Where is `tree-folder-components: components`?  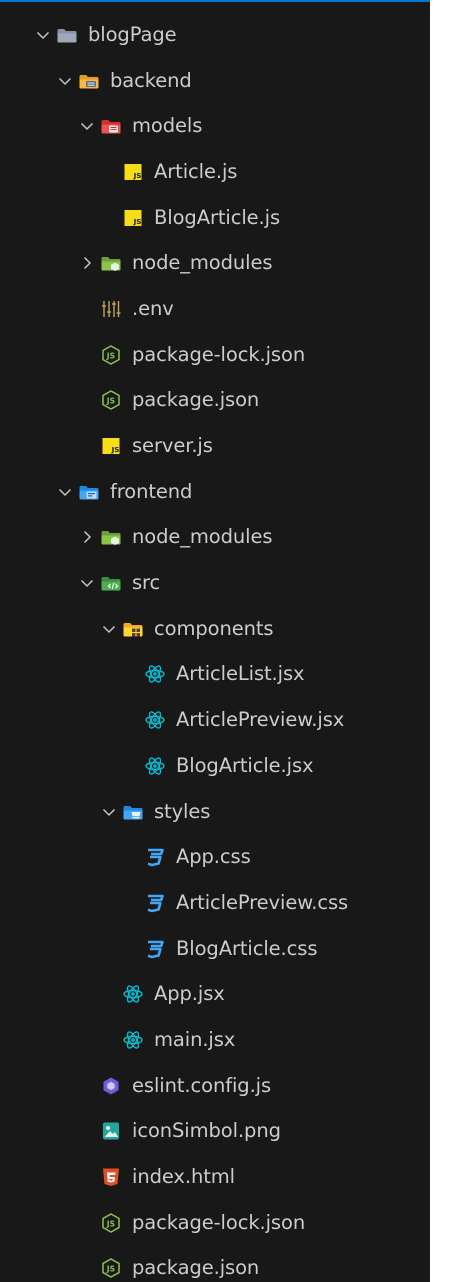 tree-folder-components: components is located at coordinates (215, 629).